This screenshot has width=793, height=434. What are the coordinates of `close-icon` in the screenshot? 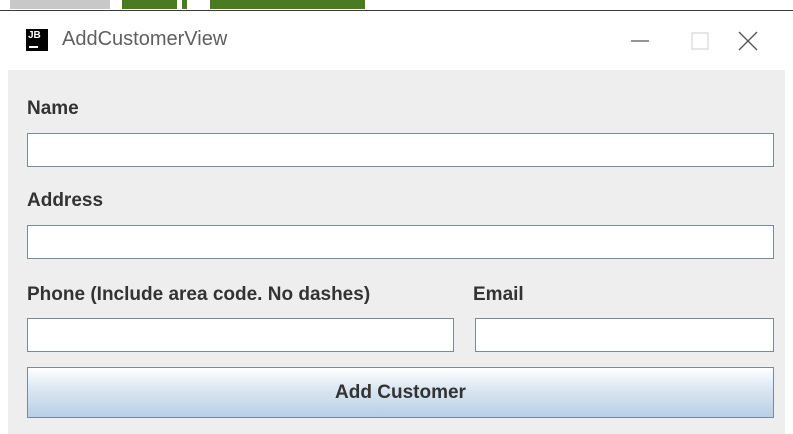 It's located at (748, 40).